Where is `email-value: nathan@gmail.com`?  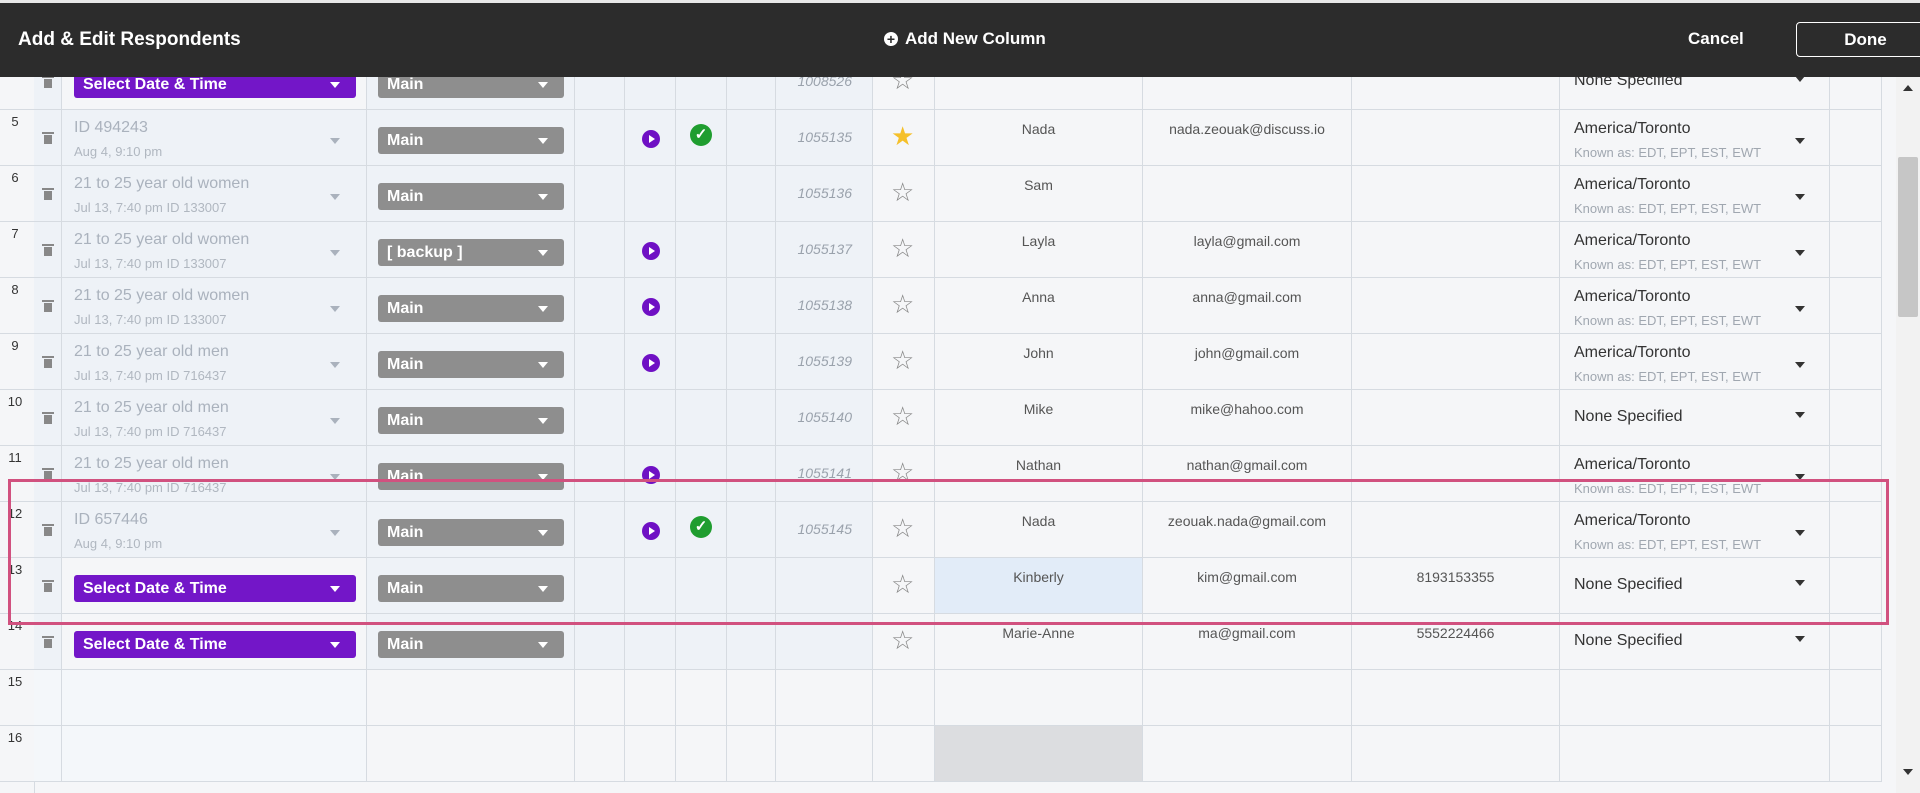 email-value: nathan@gmail.com is located at coordinates (1247, 465).